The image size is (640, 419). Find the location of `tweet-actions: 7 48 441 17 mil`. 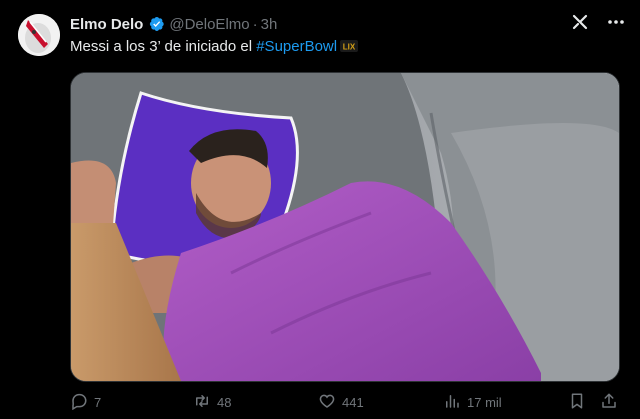

tweet-actions: 7 48 441 17 mil is located at coordinates (345, 403).